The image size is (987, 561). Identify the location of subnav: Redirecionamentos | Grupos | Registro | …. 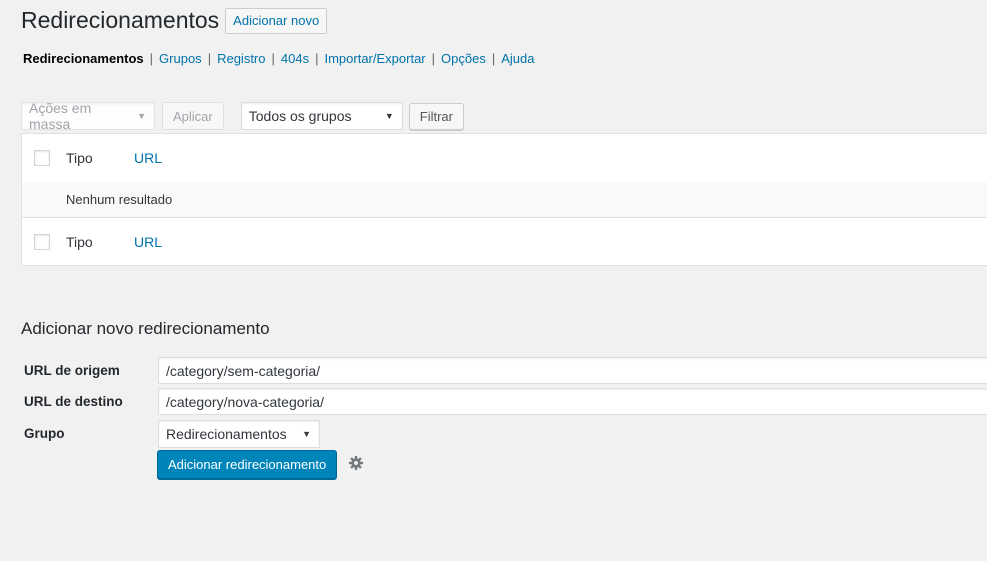
(278, 58).